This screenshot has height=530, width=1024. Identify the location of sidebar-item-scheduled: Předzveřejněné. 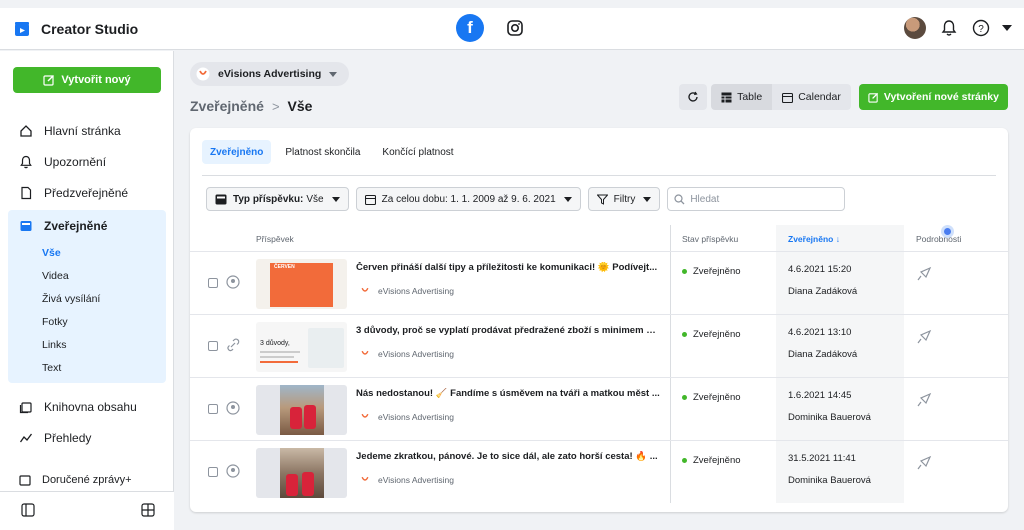
(87, 192).